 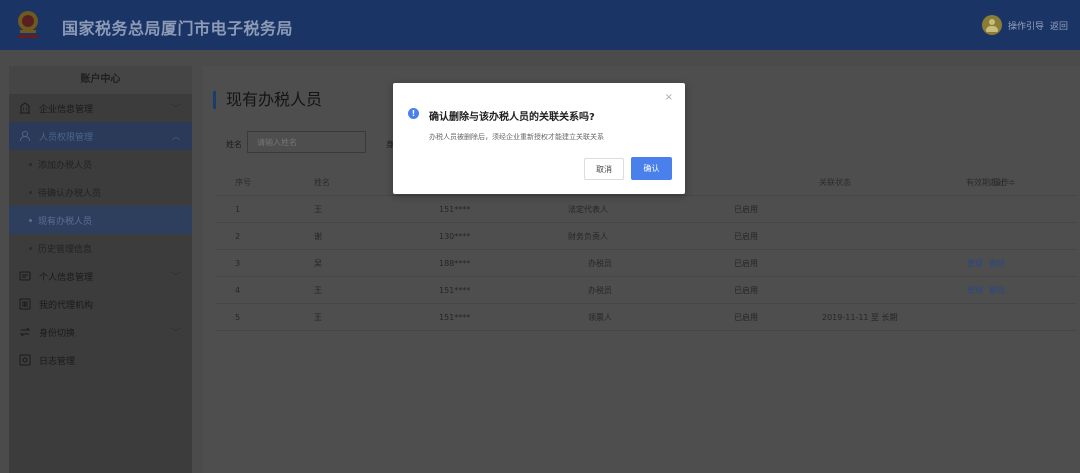 I want to click on sidebar-item-enterprise-info: 企业信息管理 ﹀, so click(x=100, y=108).